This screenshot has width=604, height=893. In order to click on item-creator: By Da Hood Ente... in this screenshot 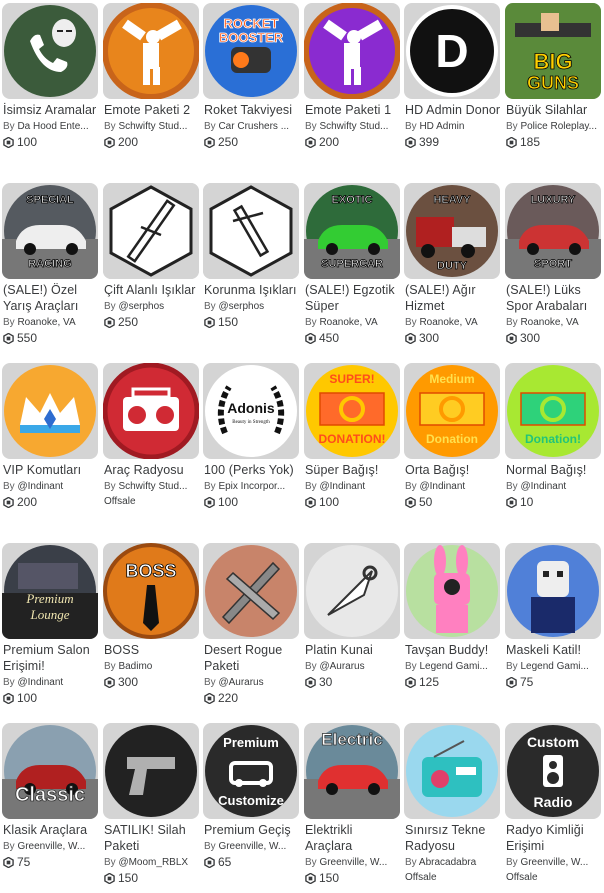, I will do `click(51, 126)`.